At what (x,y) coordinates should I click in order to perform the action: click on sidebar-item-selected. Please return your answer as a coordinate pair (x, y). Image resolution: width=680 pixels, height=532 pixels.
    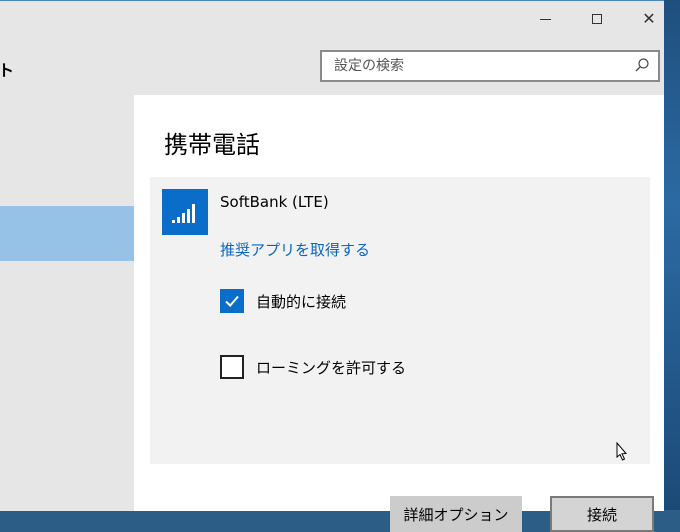
    Looking at the image, I should click on (67, 233).